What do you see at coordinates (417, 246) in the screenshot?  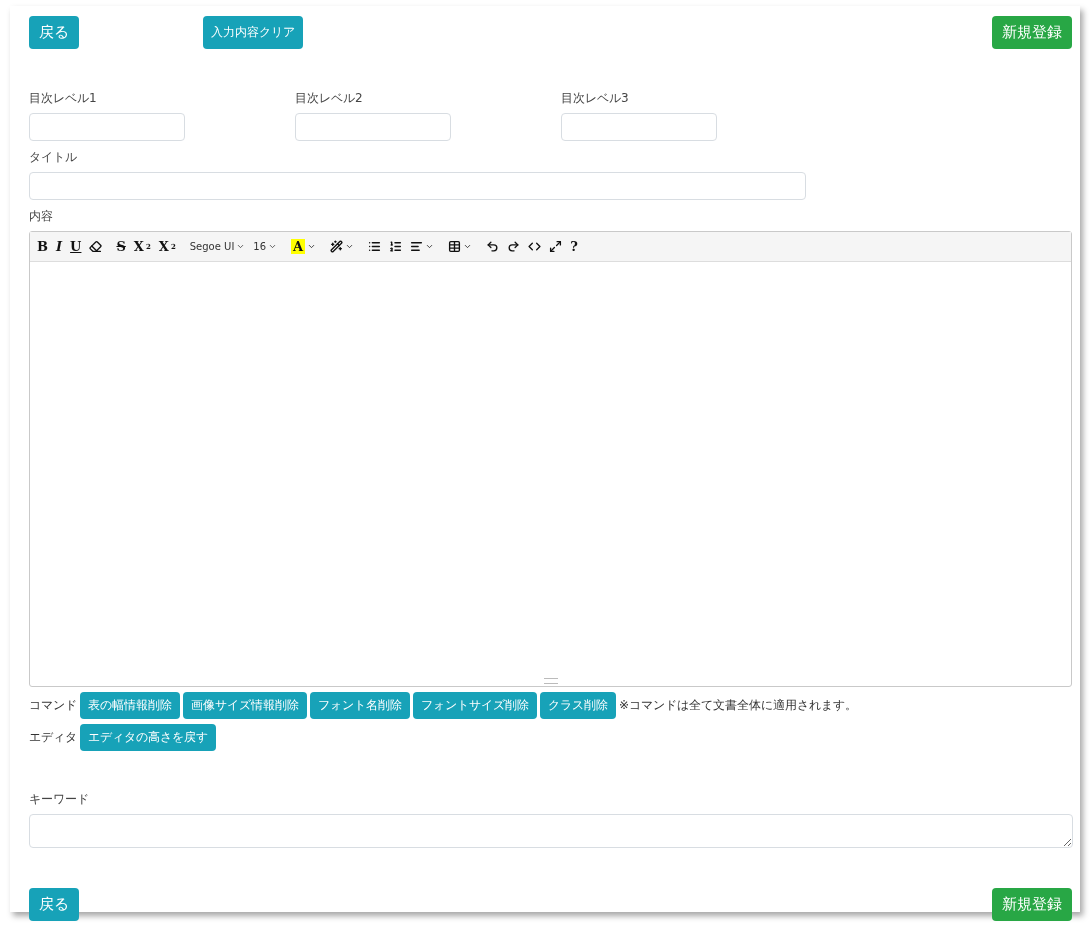 I see `align-icon` at bounding box center [417, 246].